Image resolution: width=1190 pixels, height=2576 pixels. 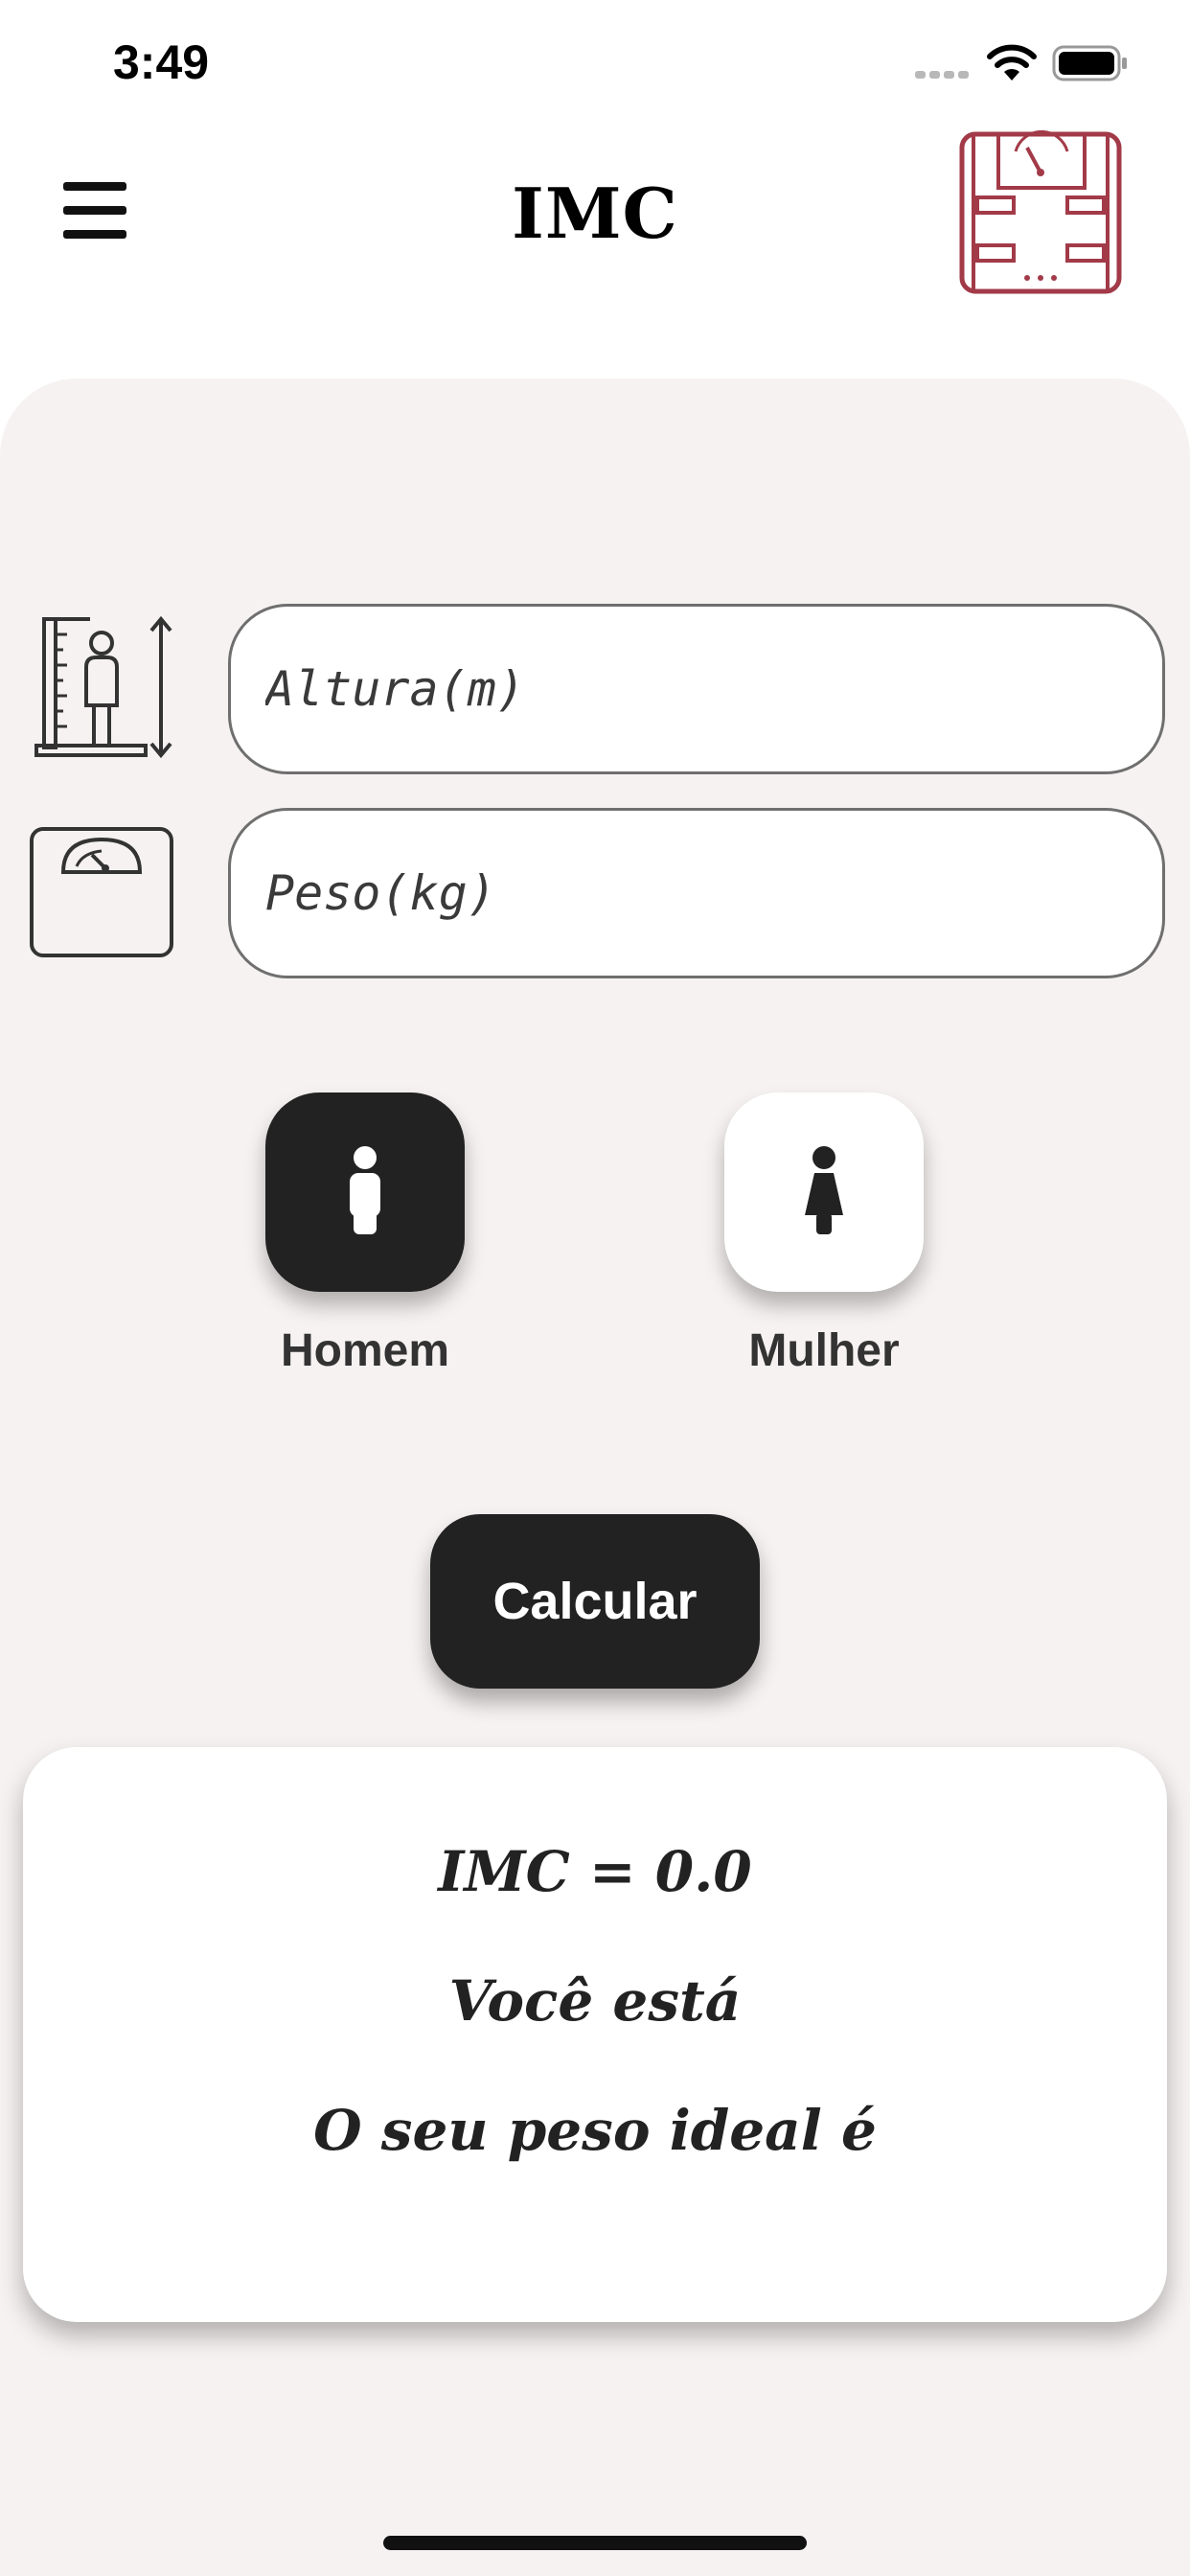 I want to click on wifi-icon, so click(x=1012, y=62).